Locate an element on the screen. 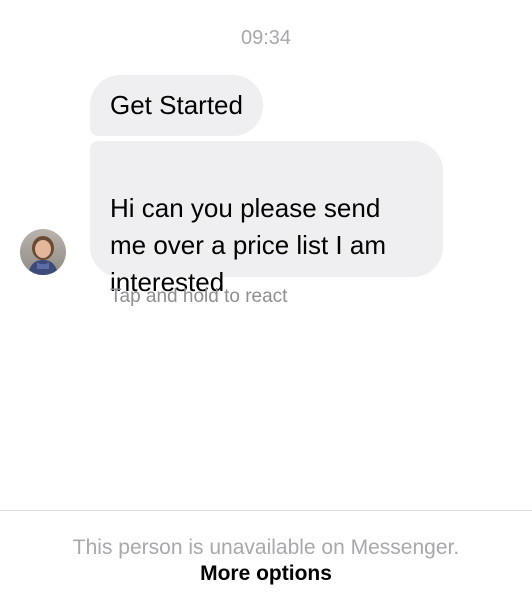 The width and height of the screenshot is (532, 600). profile-photo-icon is located at coordinates (43, 252).